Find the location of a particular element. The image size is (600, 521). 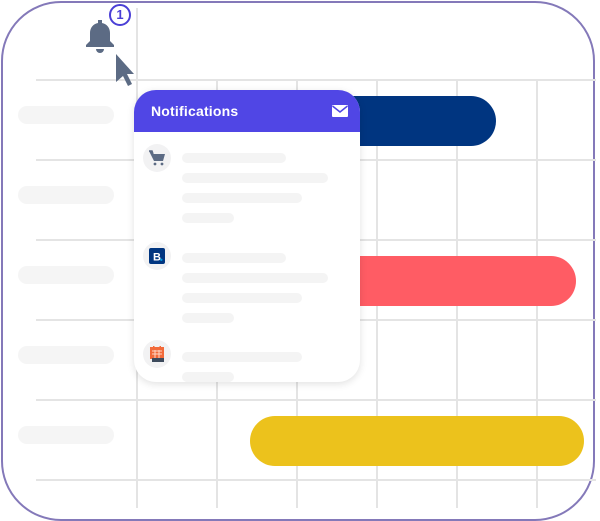

calendar-icon is located at coordinates (157, 354).